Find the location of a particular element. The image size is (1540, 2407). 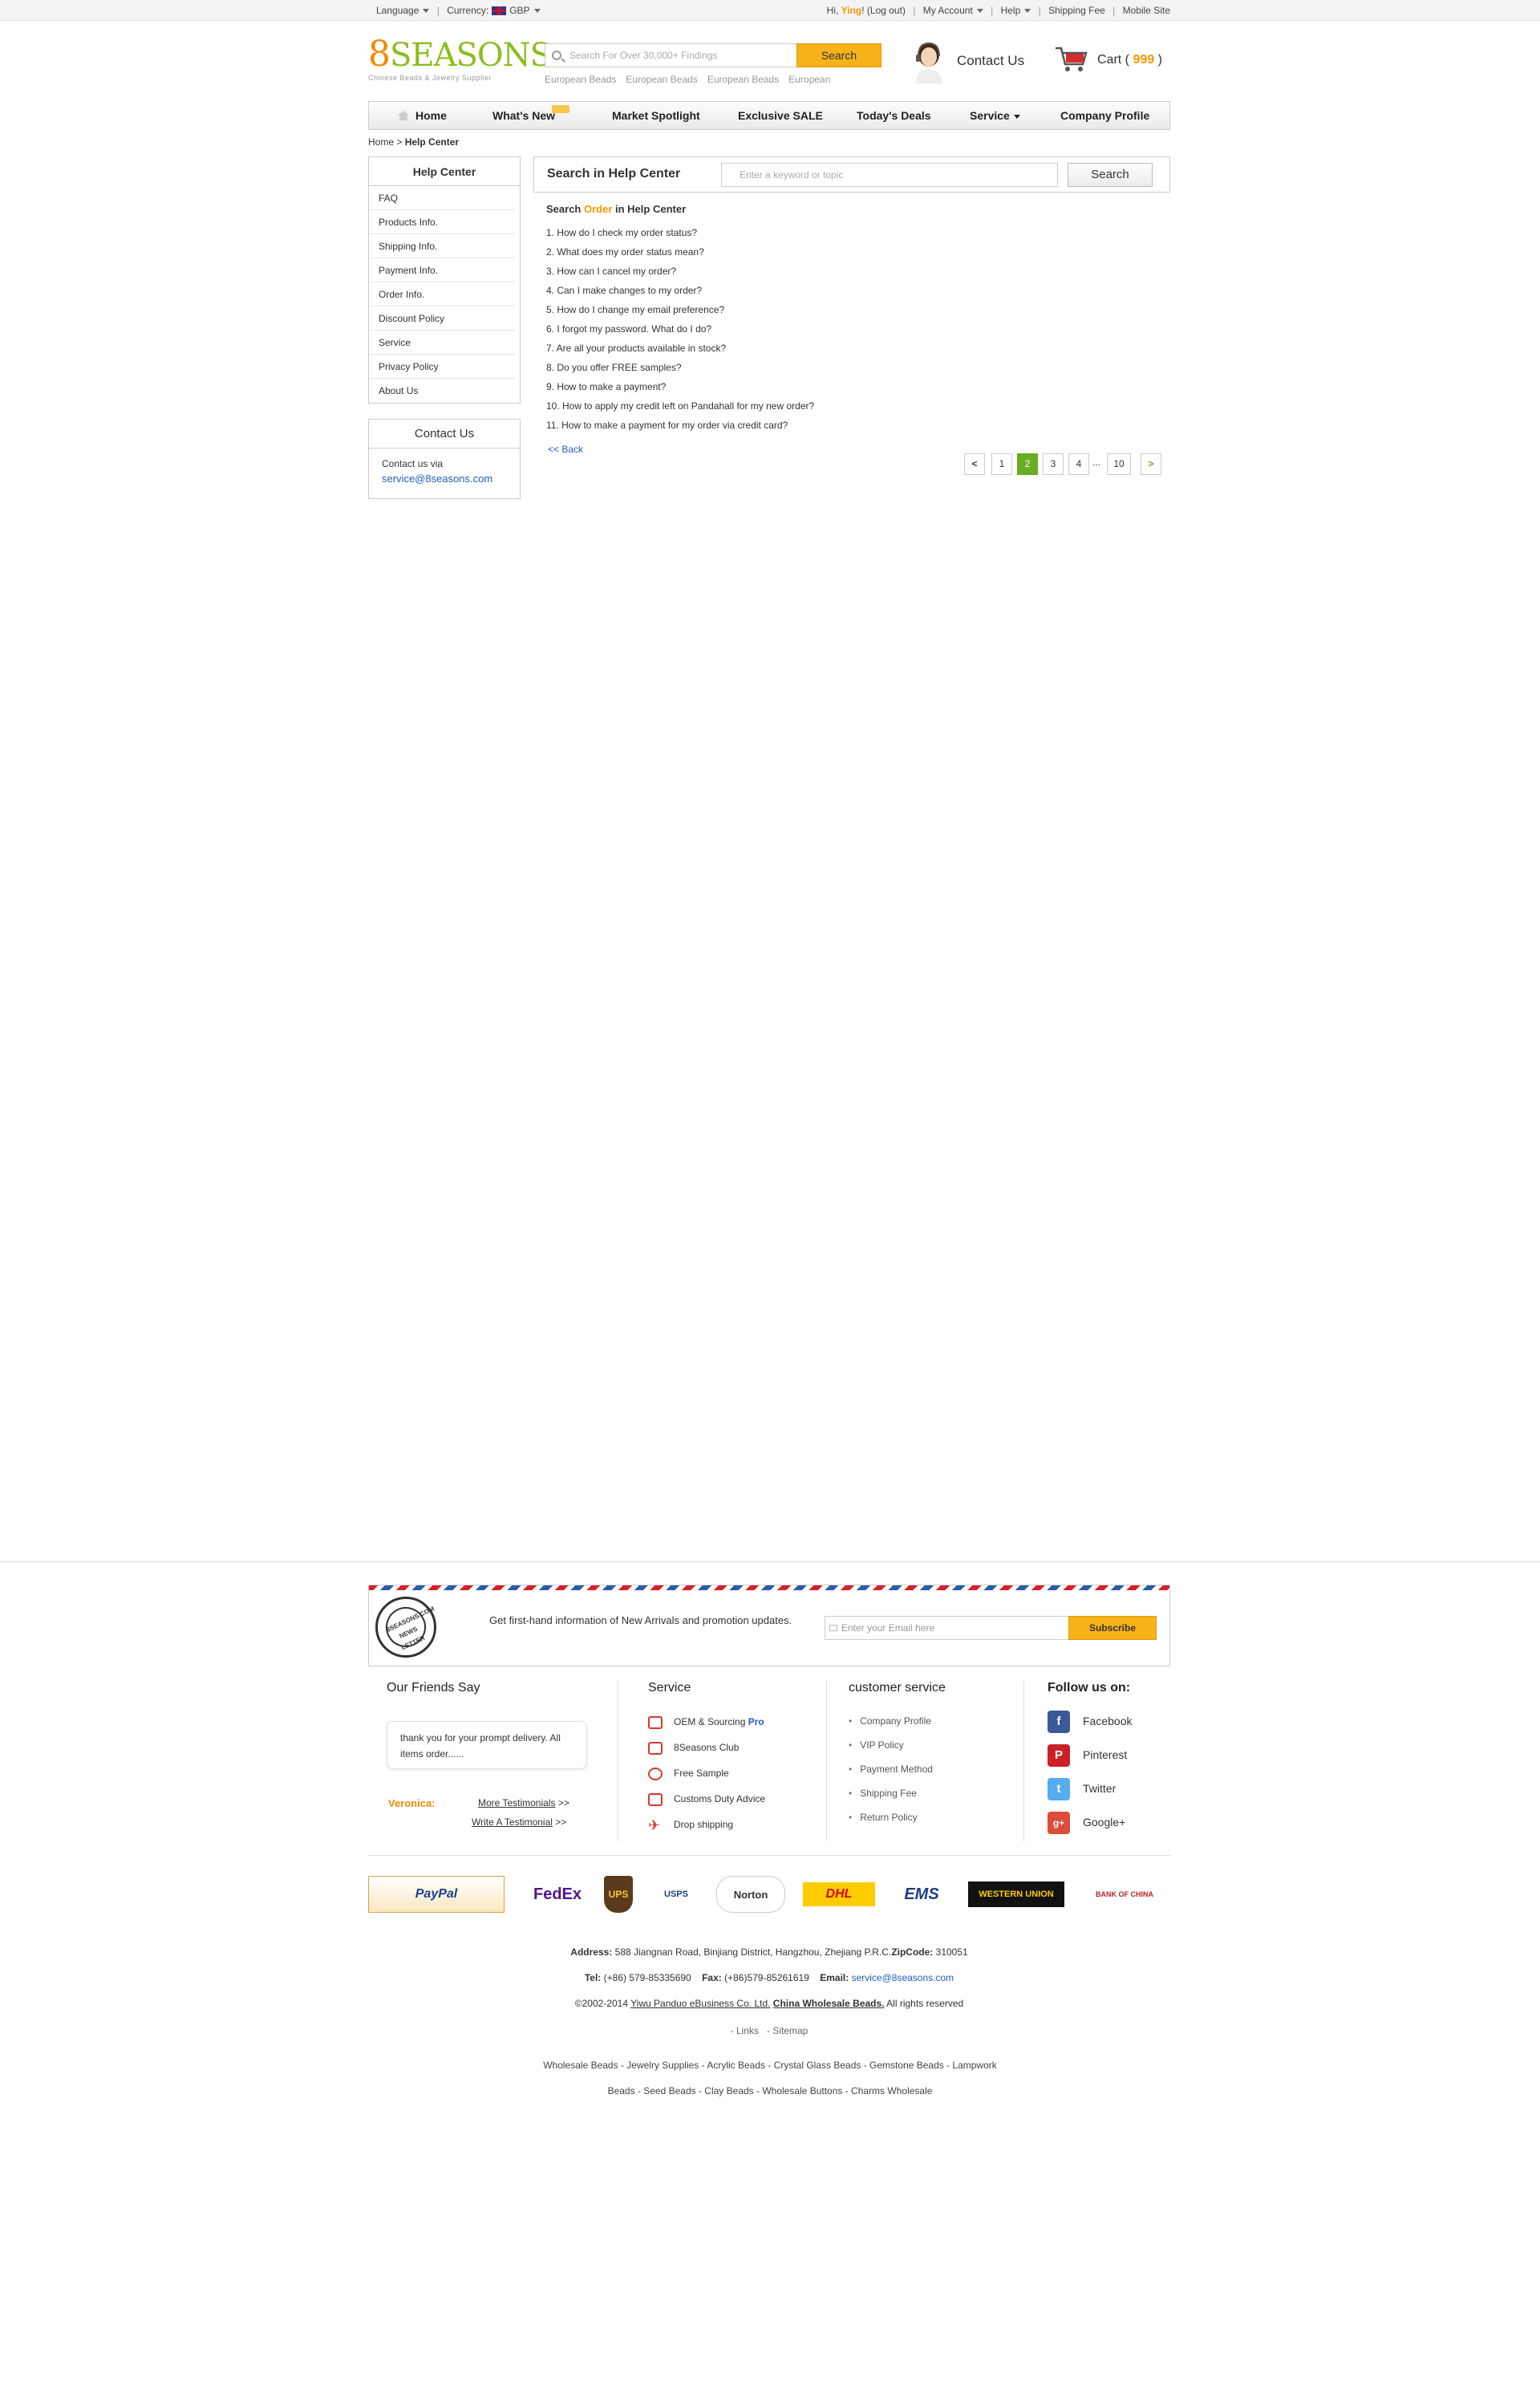

cs-company-profile: Company Profile is located at coordinates (891, 1721).